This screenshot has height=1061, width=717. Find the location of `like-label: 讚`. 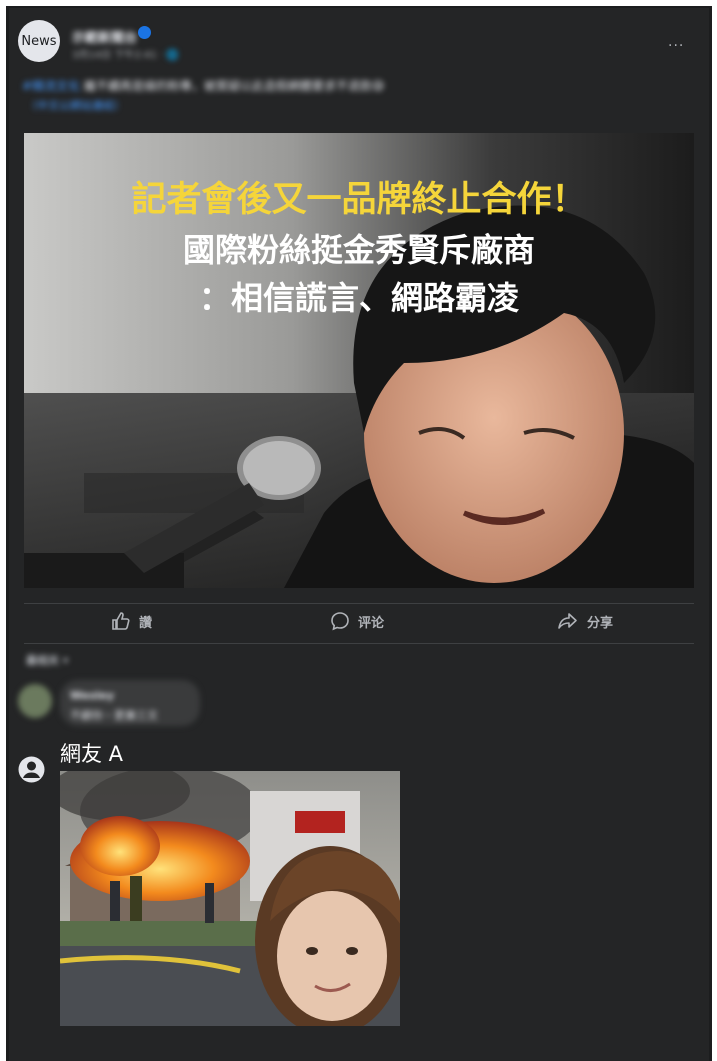

like-label: 讚 is located at coordinates (146, 623).